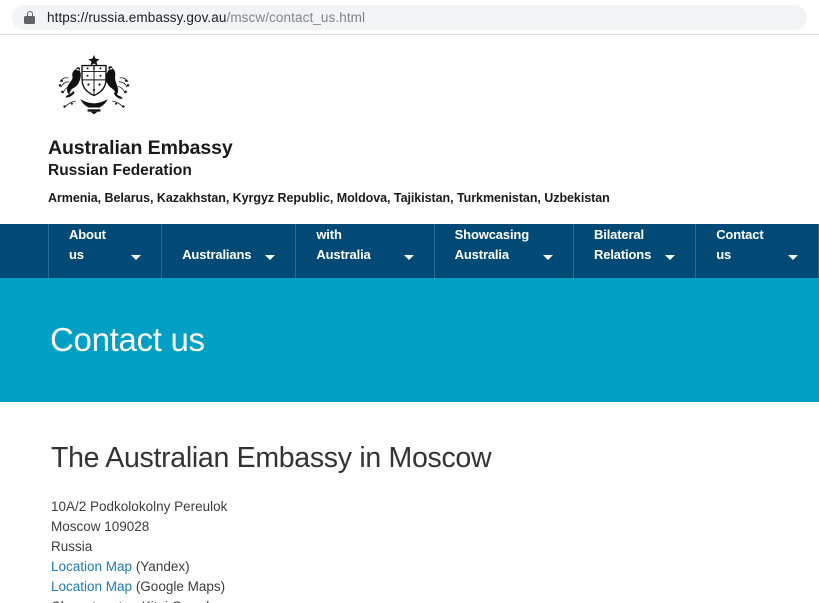  I want to click on location-map-yandex-suffix: (Yandex), so click(161, 567).